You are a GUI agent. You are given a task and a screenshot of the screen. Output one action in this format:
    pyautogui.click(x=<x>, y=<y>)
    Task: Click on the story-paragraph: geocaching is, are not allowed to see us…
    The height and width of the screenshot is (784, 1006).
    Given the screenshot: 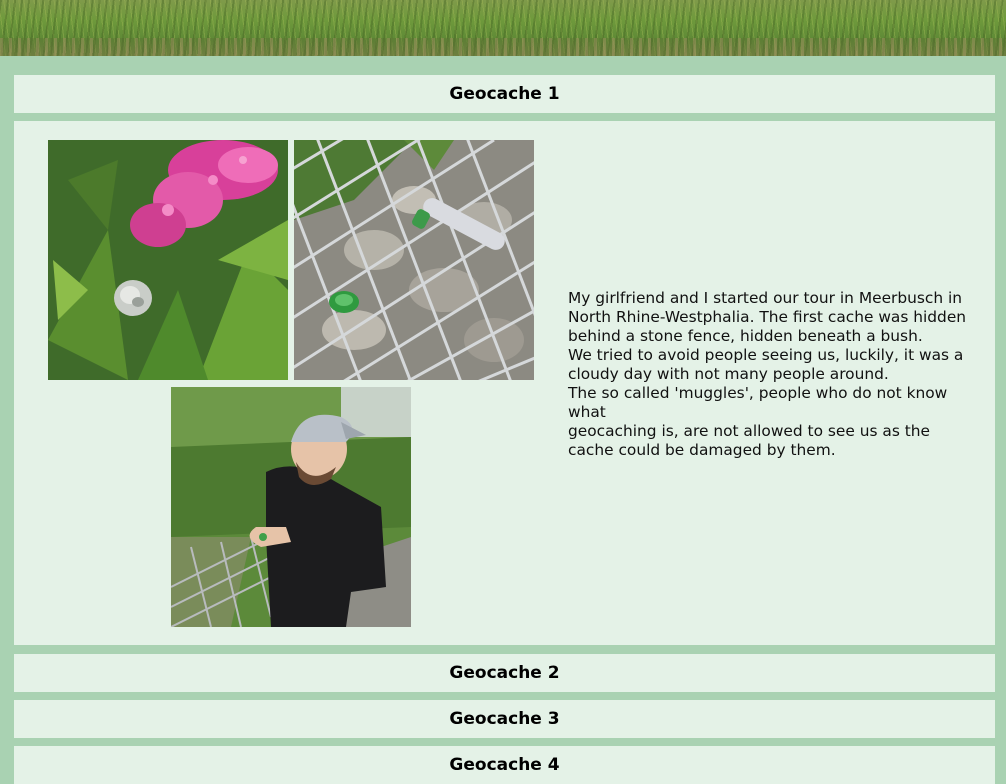 What is the action you would take?
    pyautogui.click(x=749, y=440)
    